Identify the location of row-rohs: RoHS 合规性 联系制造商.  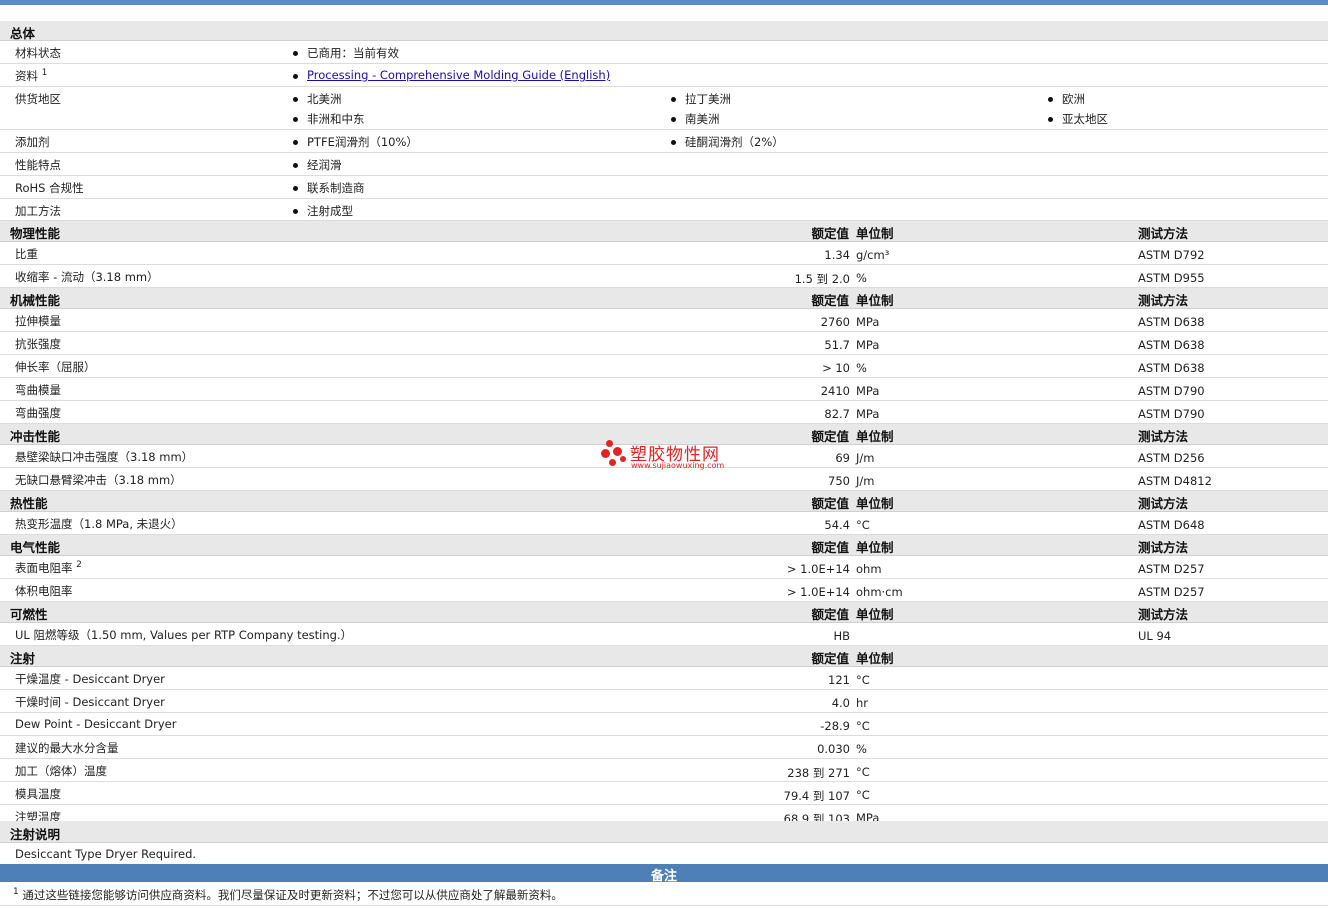
(664, 187).